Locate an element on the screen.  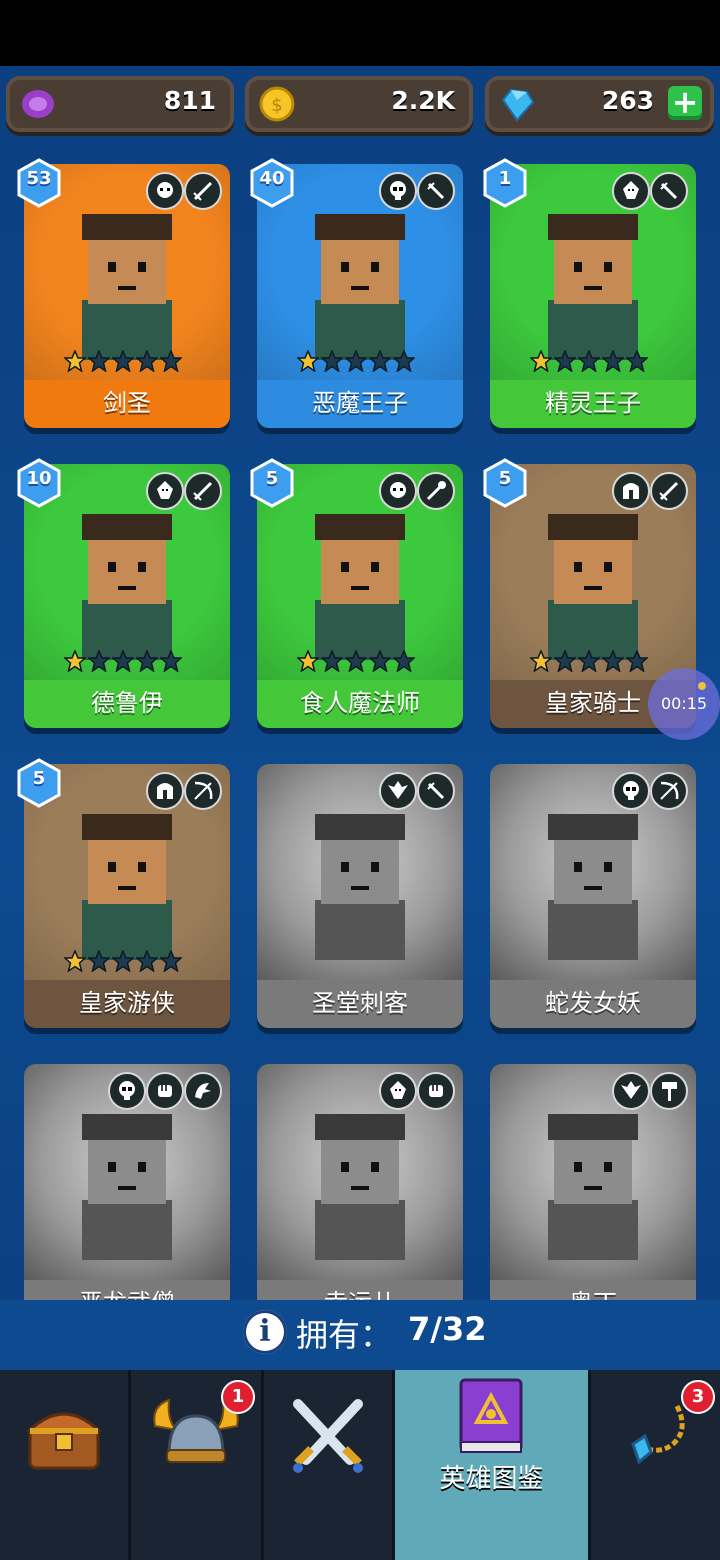
timer-overlay: 00:15 is located at coordinates (684, 704).